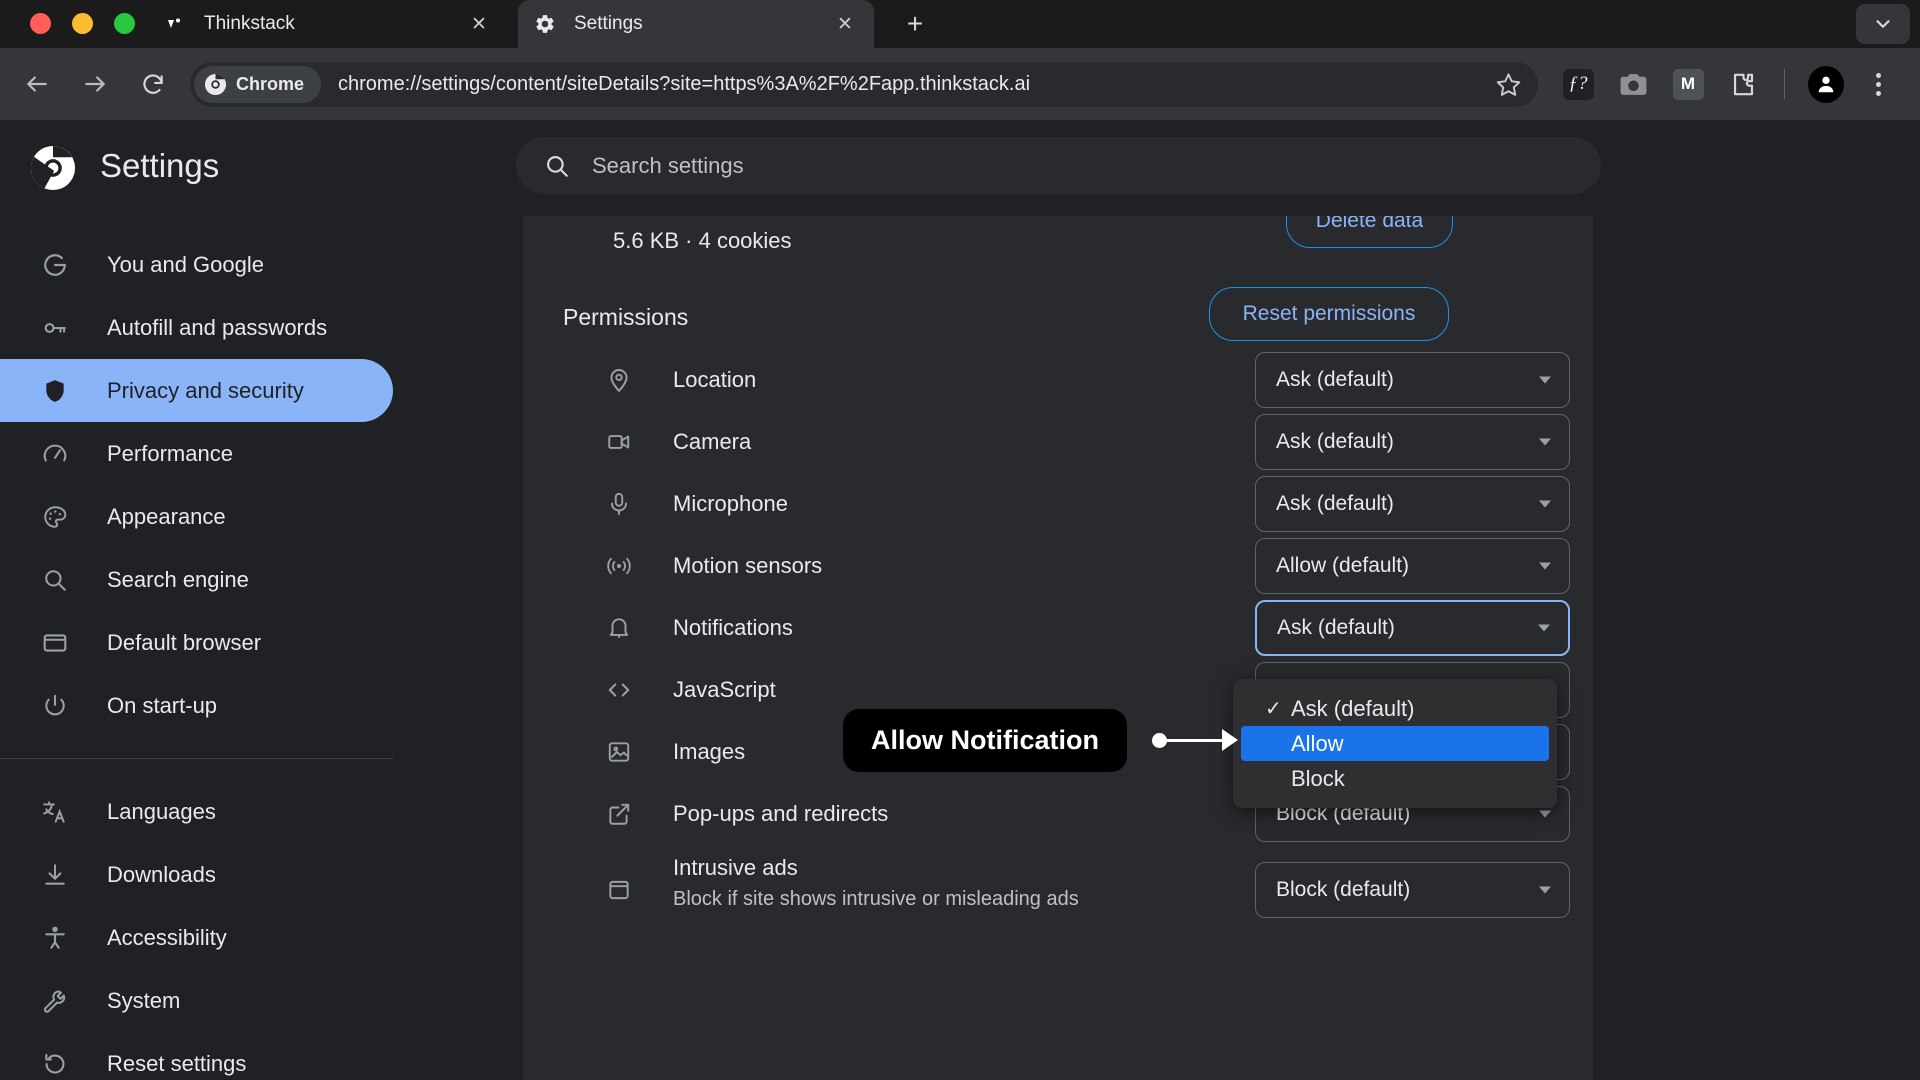 This screenshot has width=1920, height=1080. Describe the element at coordinates (1412, 628) in the screenshot. I see `permission-select-notifications: Ask (default)` at that location.